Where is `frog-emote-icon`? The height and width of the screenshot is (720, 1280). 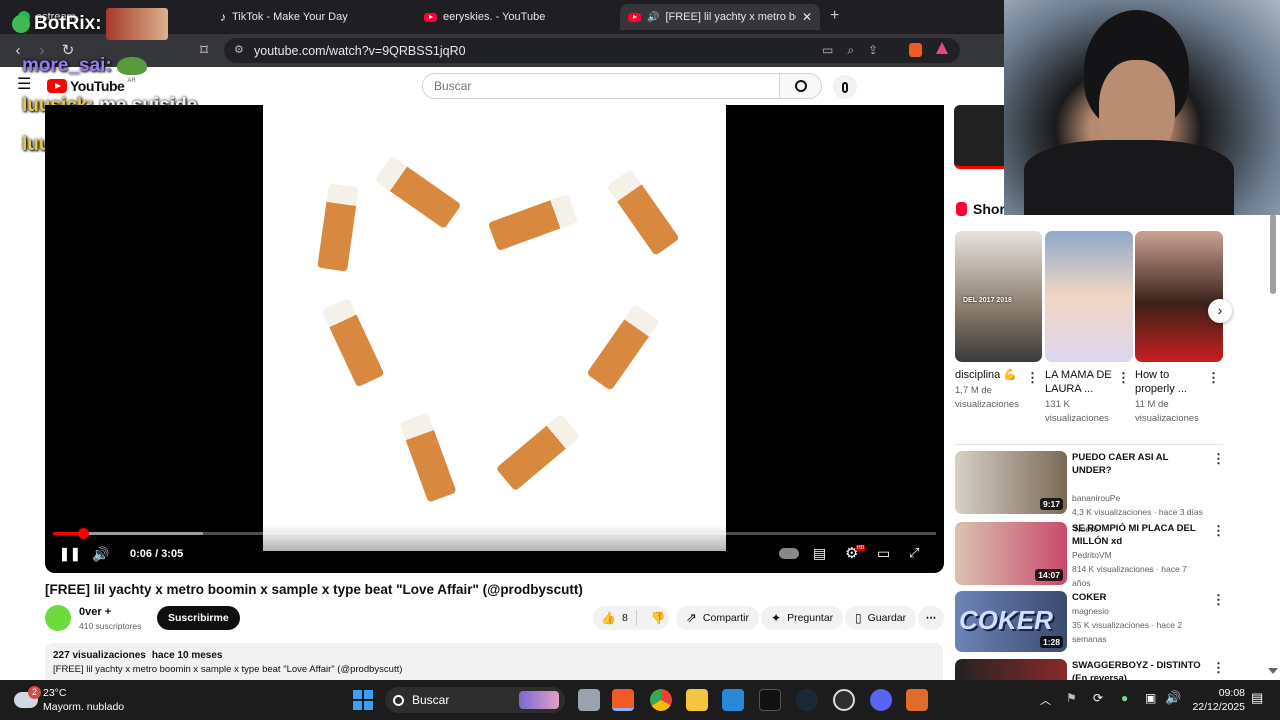
frog-emote-icon is located at coordinates (132, 65).